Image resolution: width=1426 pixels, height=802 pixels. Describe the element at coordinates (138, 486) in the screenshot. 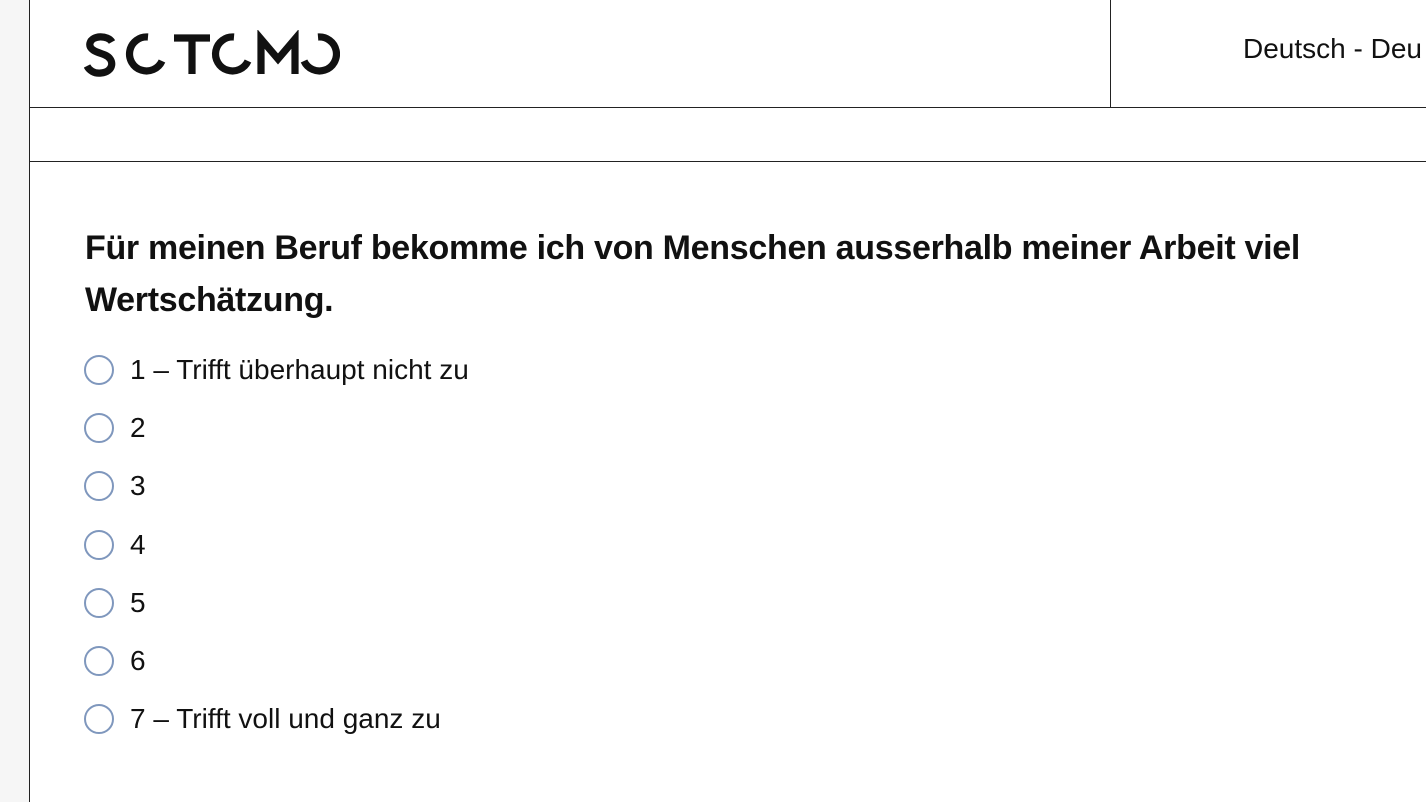

I see `option-label: 3` at that location.